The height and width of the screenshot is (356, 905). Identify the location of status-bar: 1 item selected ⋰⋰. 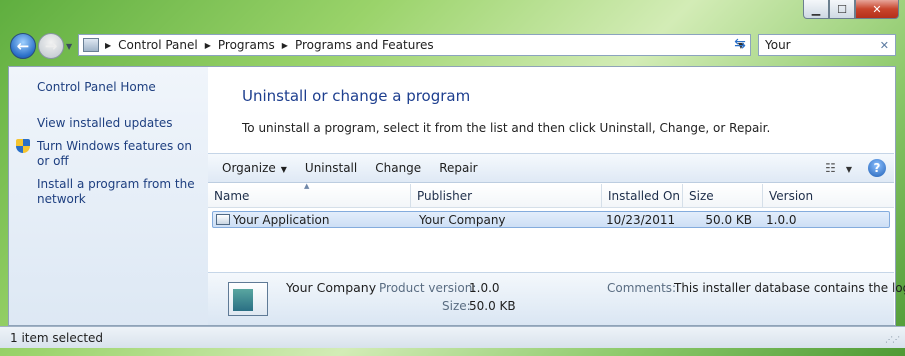
(452, 337).